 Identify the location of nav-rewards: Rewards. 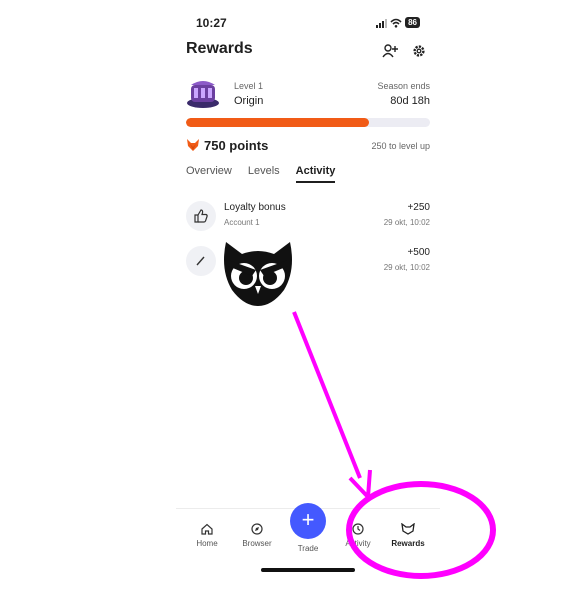
(408, 535).